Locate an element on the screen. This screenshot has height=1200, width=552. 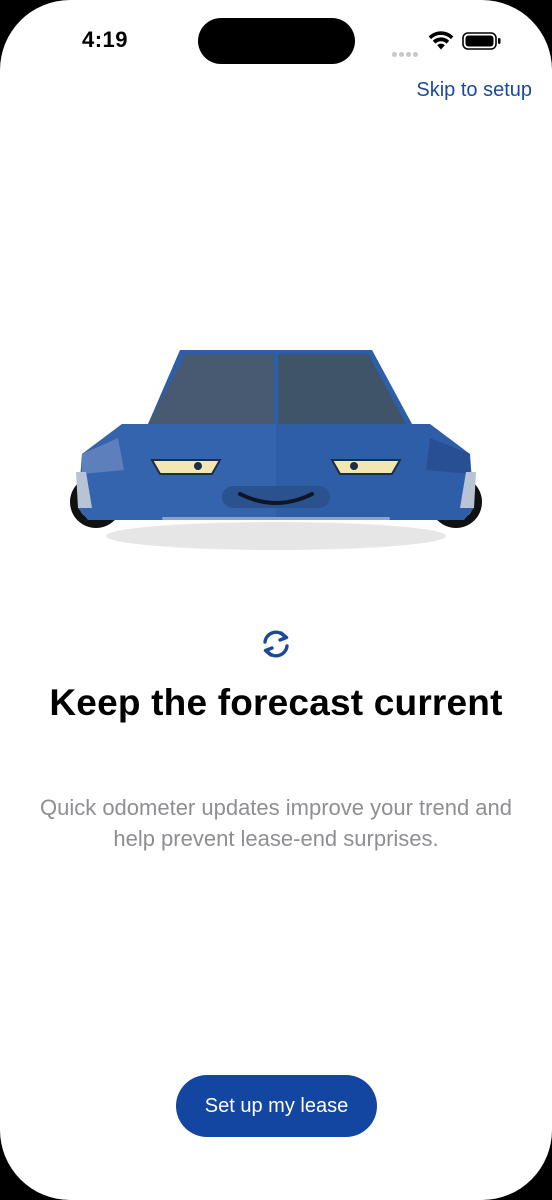
onboarding-title: Keep the forecast current is located at coordinates (276, 702).